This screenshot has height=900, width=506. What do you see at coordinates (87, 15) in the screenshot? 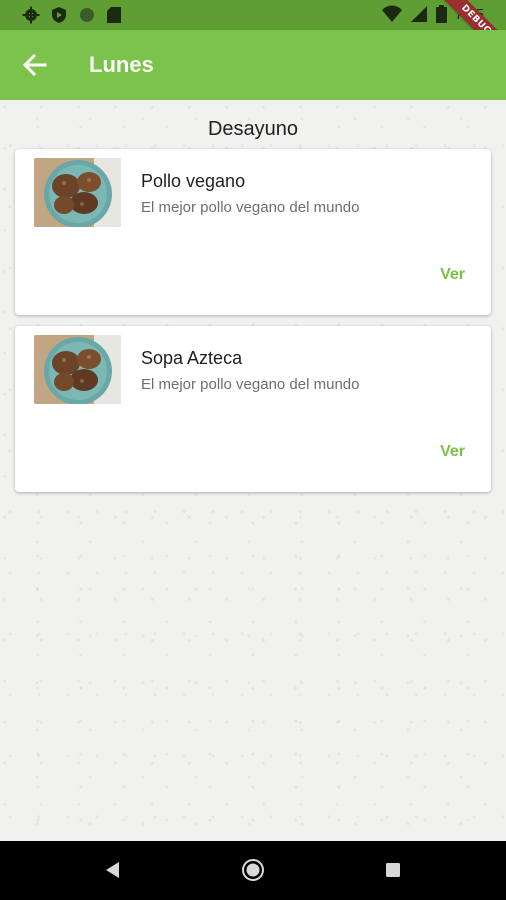
I see `circle-icon` at bounding box center [87, 15].